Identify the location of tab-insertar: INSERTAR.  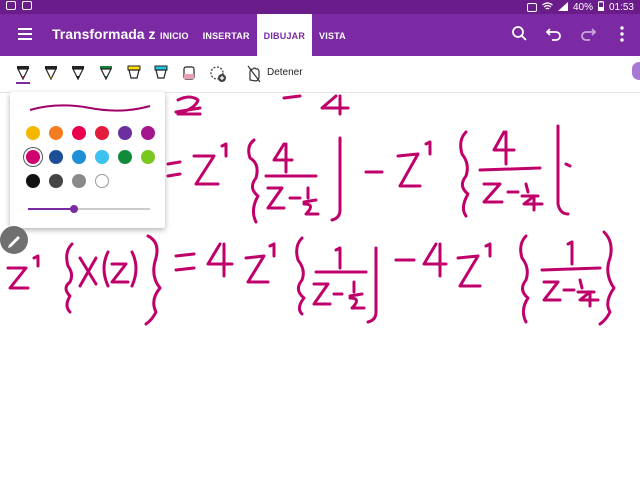
(226, 35).